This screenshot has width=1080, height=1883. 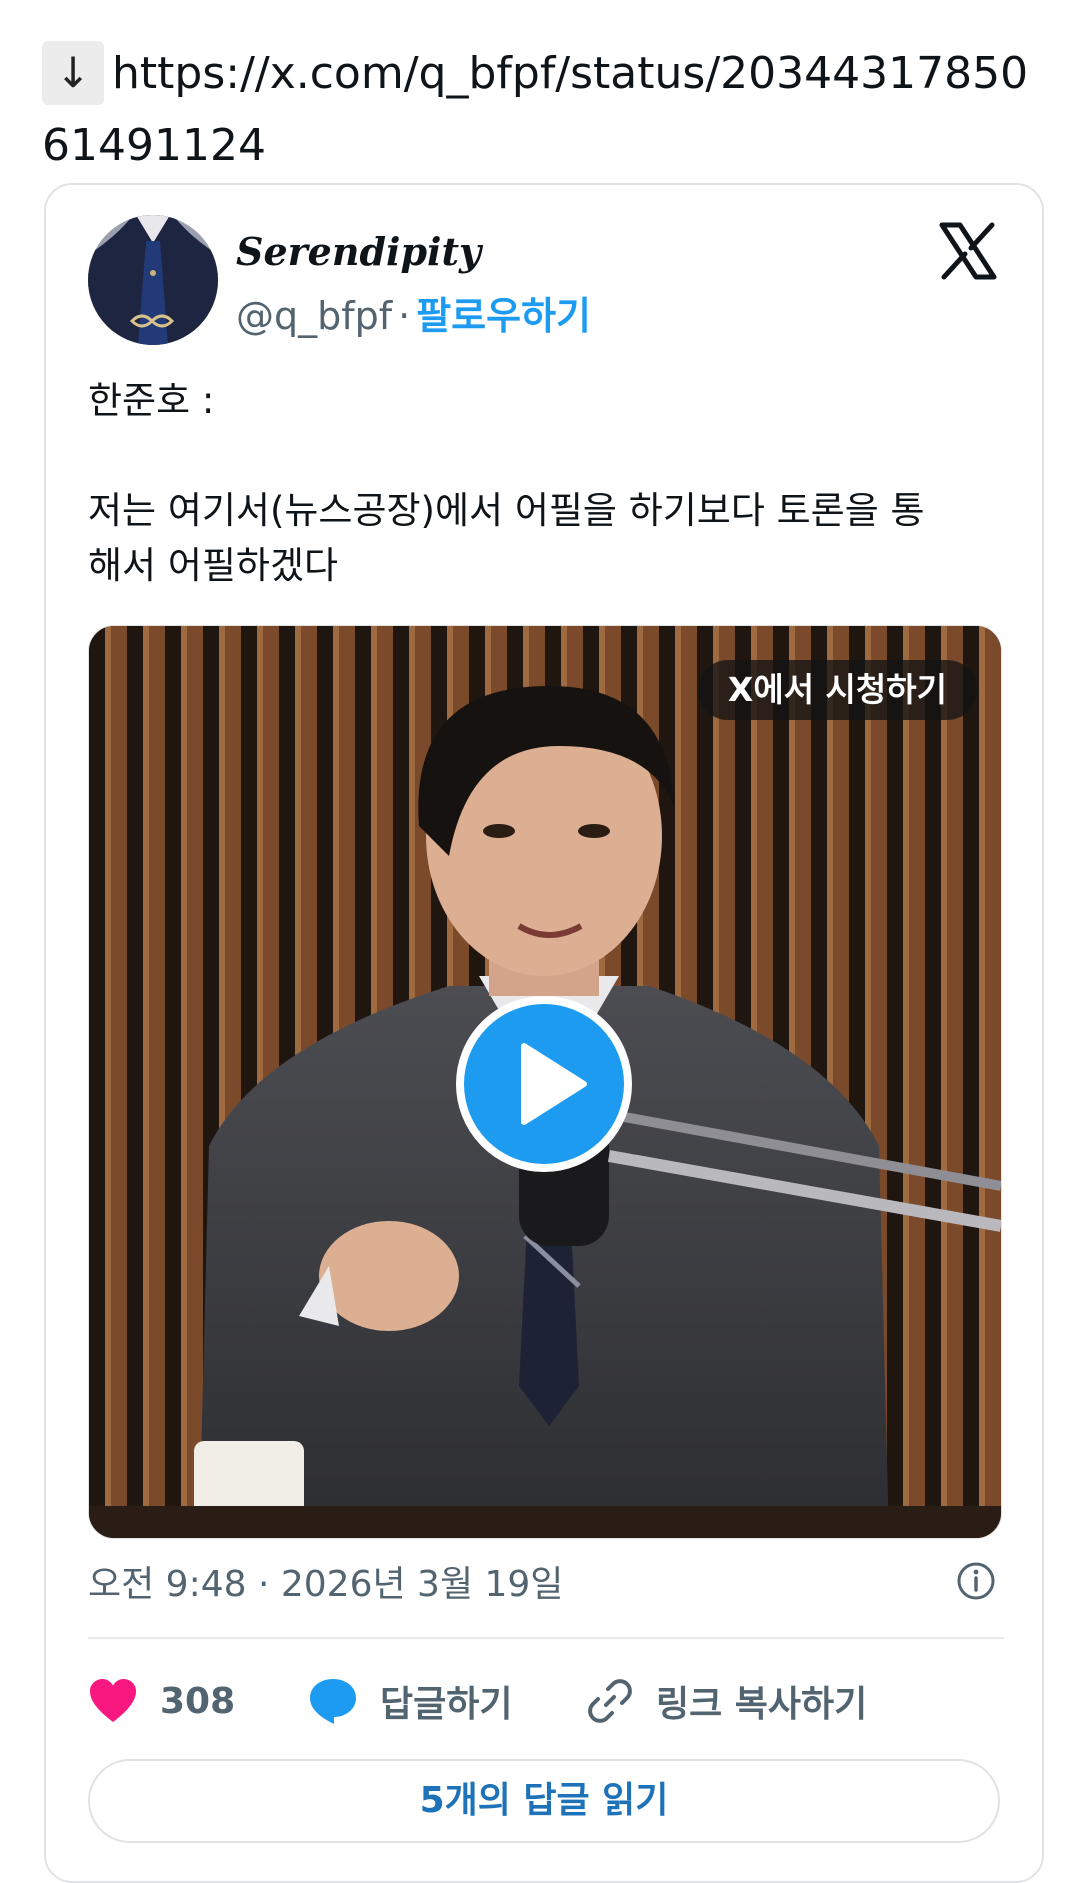 What do you see at coordinates (837, 690) in the screenshot?
I see `watch-on-x-button: X에서 시청하기` at bounding box center [837, 690].